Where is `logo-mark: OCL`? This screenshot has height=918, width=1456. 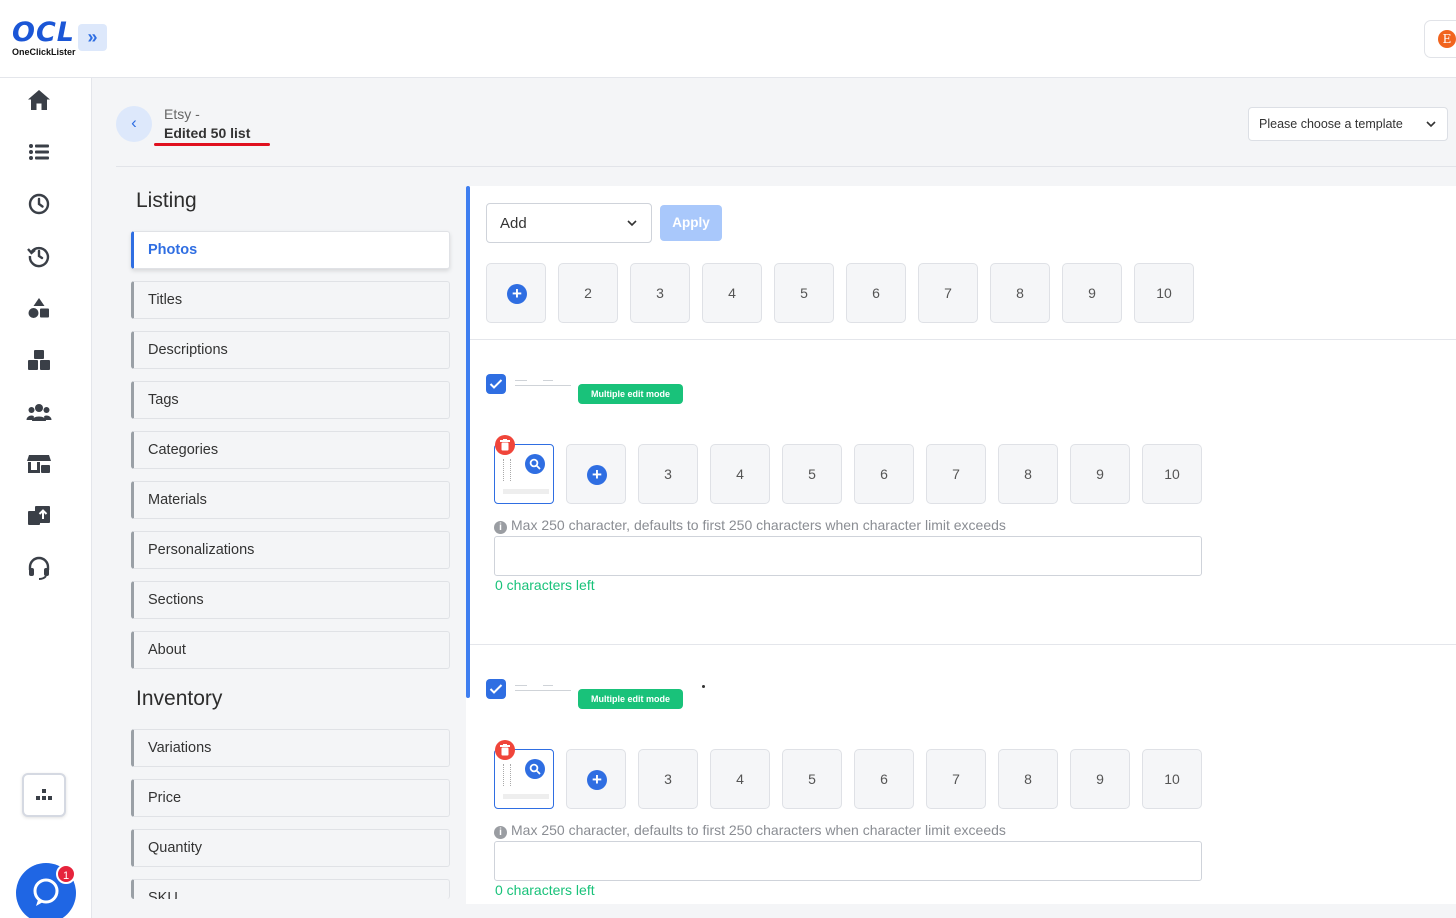
logo-mark: OCL is located at coordinates (43, 32).